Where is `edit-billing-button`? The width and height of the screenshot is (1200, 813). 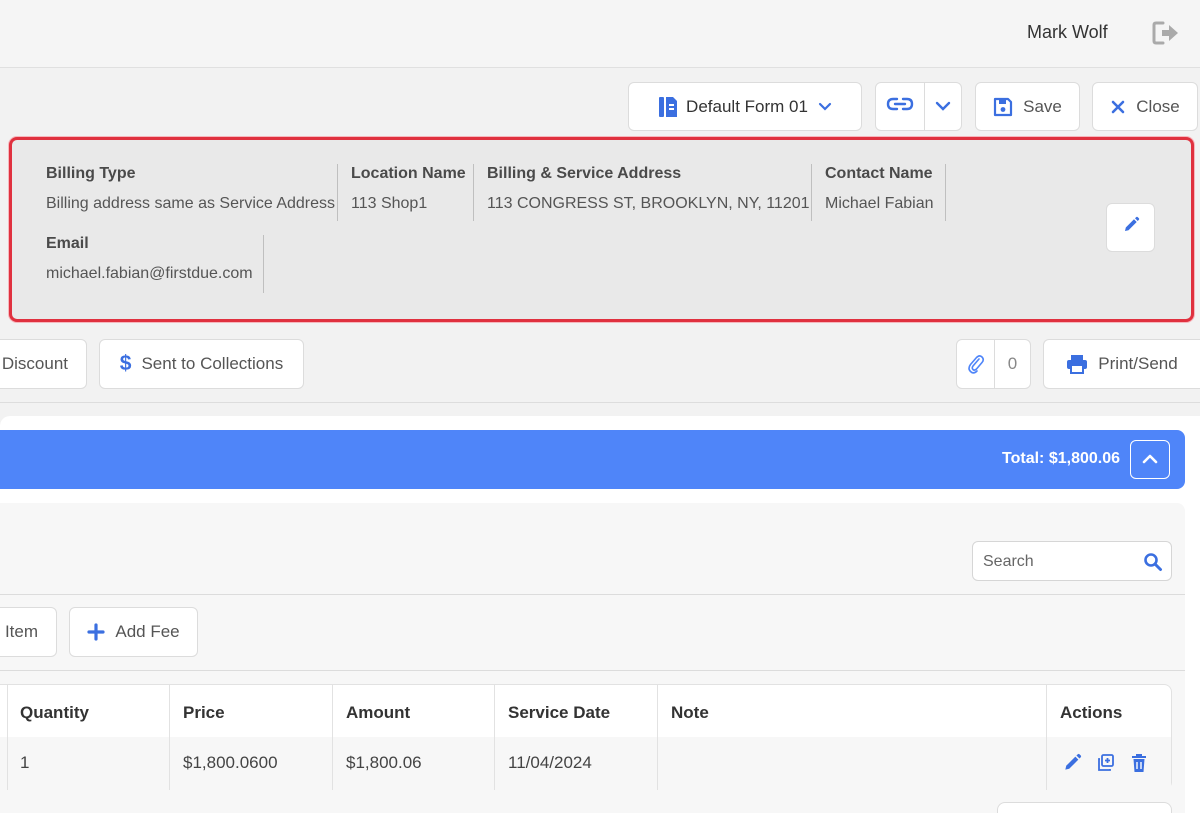 edit-billing-button is located at coordinates (1130, 227).